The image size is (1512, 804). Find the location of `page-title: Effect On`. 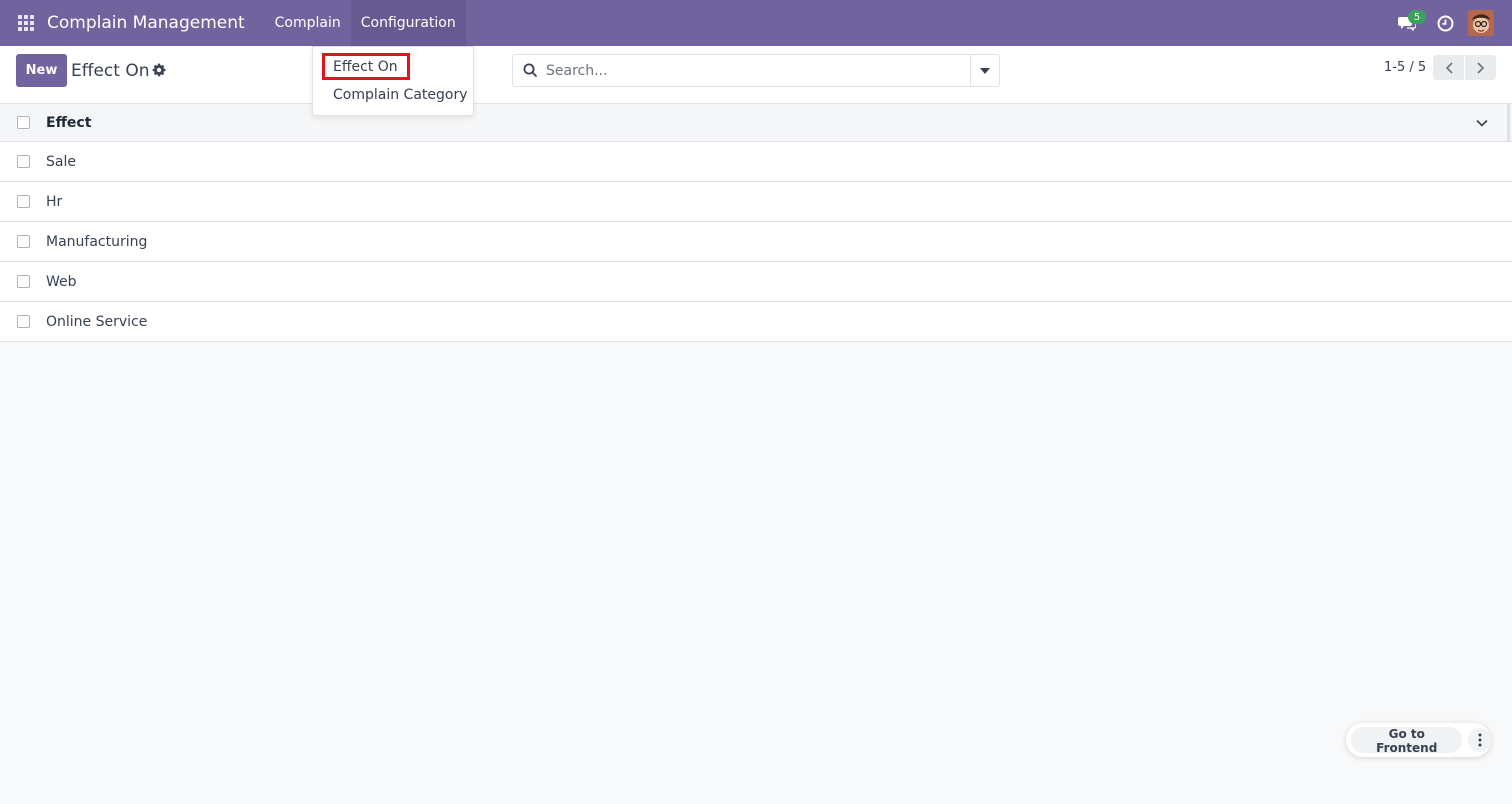

page-title: Effect On is located at coordinates (110, 71).